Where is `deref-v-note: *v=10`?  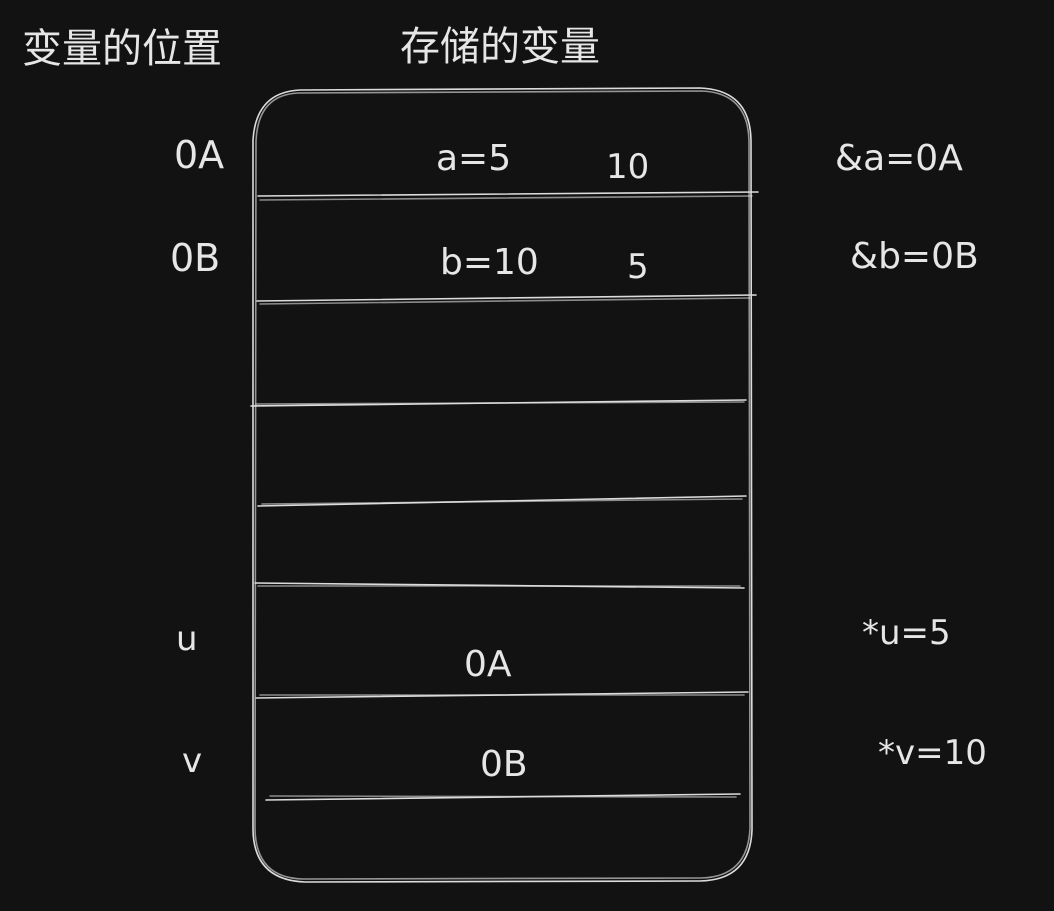 deref-v-note: *v=10 is located at coordinates (932, 753).